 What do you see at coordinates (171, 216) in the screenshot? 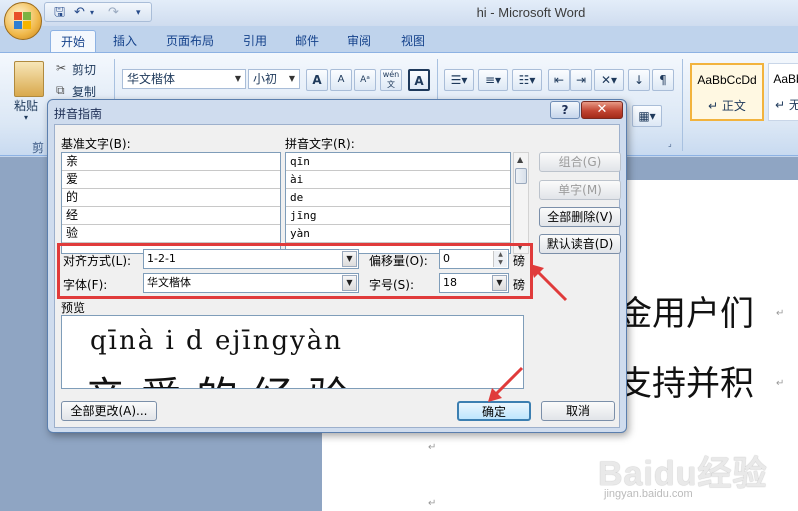
I see `base-text-field: 经` at bounding box center [171, 216].